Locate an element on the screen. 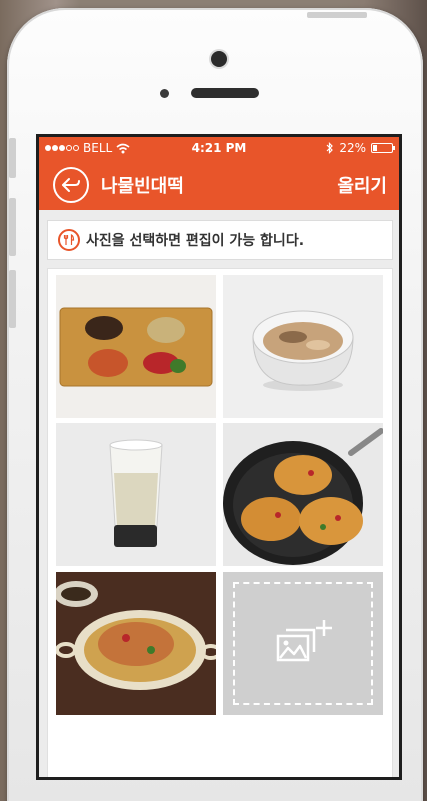 Image resolution: width=427 pixels, height=801 pixels. photo-ingredients is located at coordinates (136, 346).